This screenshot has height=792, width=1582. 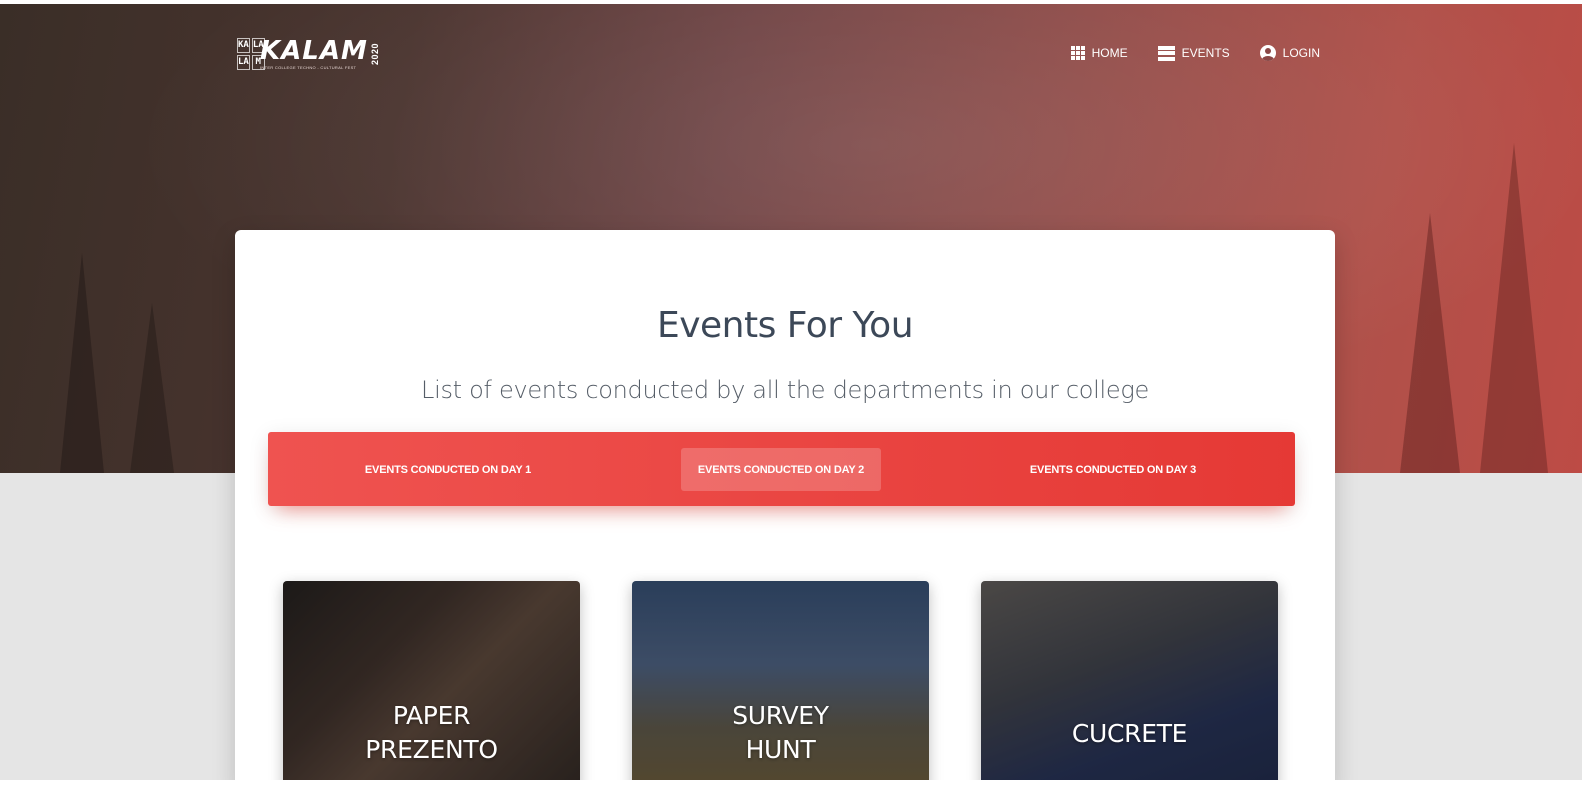 I want to click on event-title: PAPER PREZENTO, so click(x=431, y=733).